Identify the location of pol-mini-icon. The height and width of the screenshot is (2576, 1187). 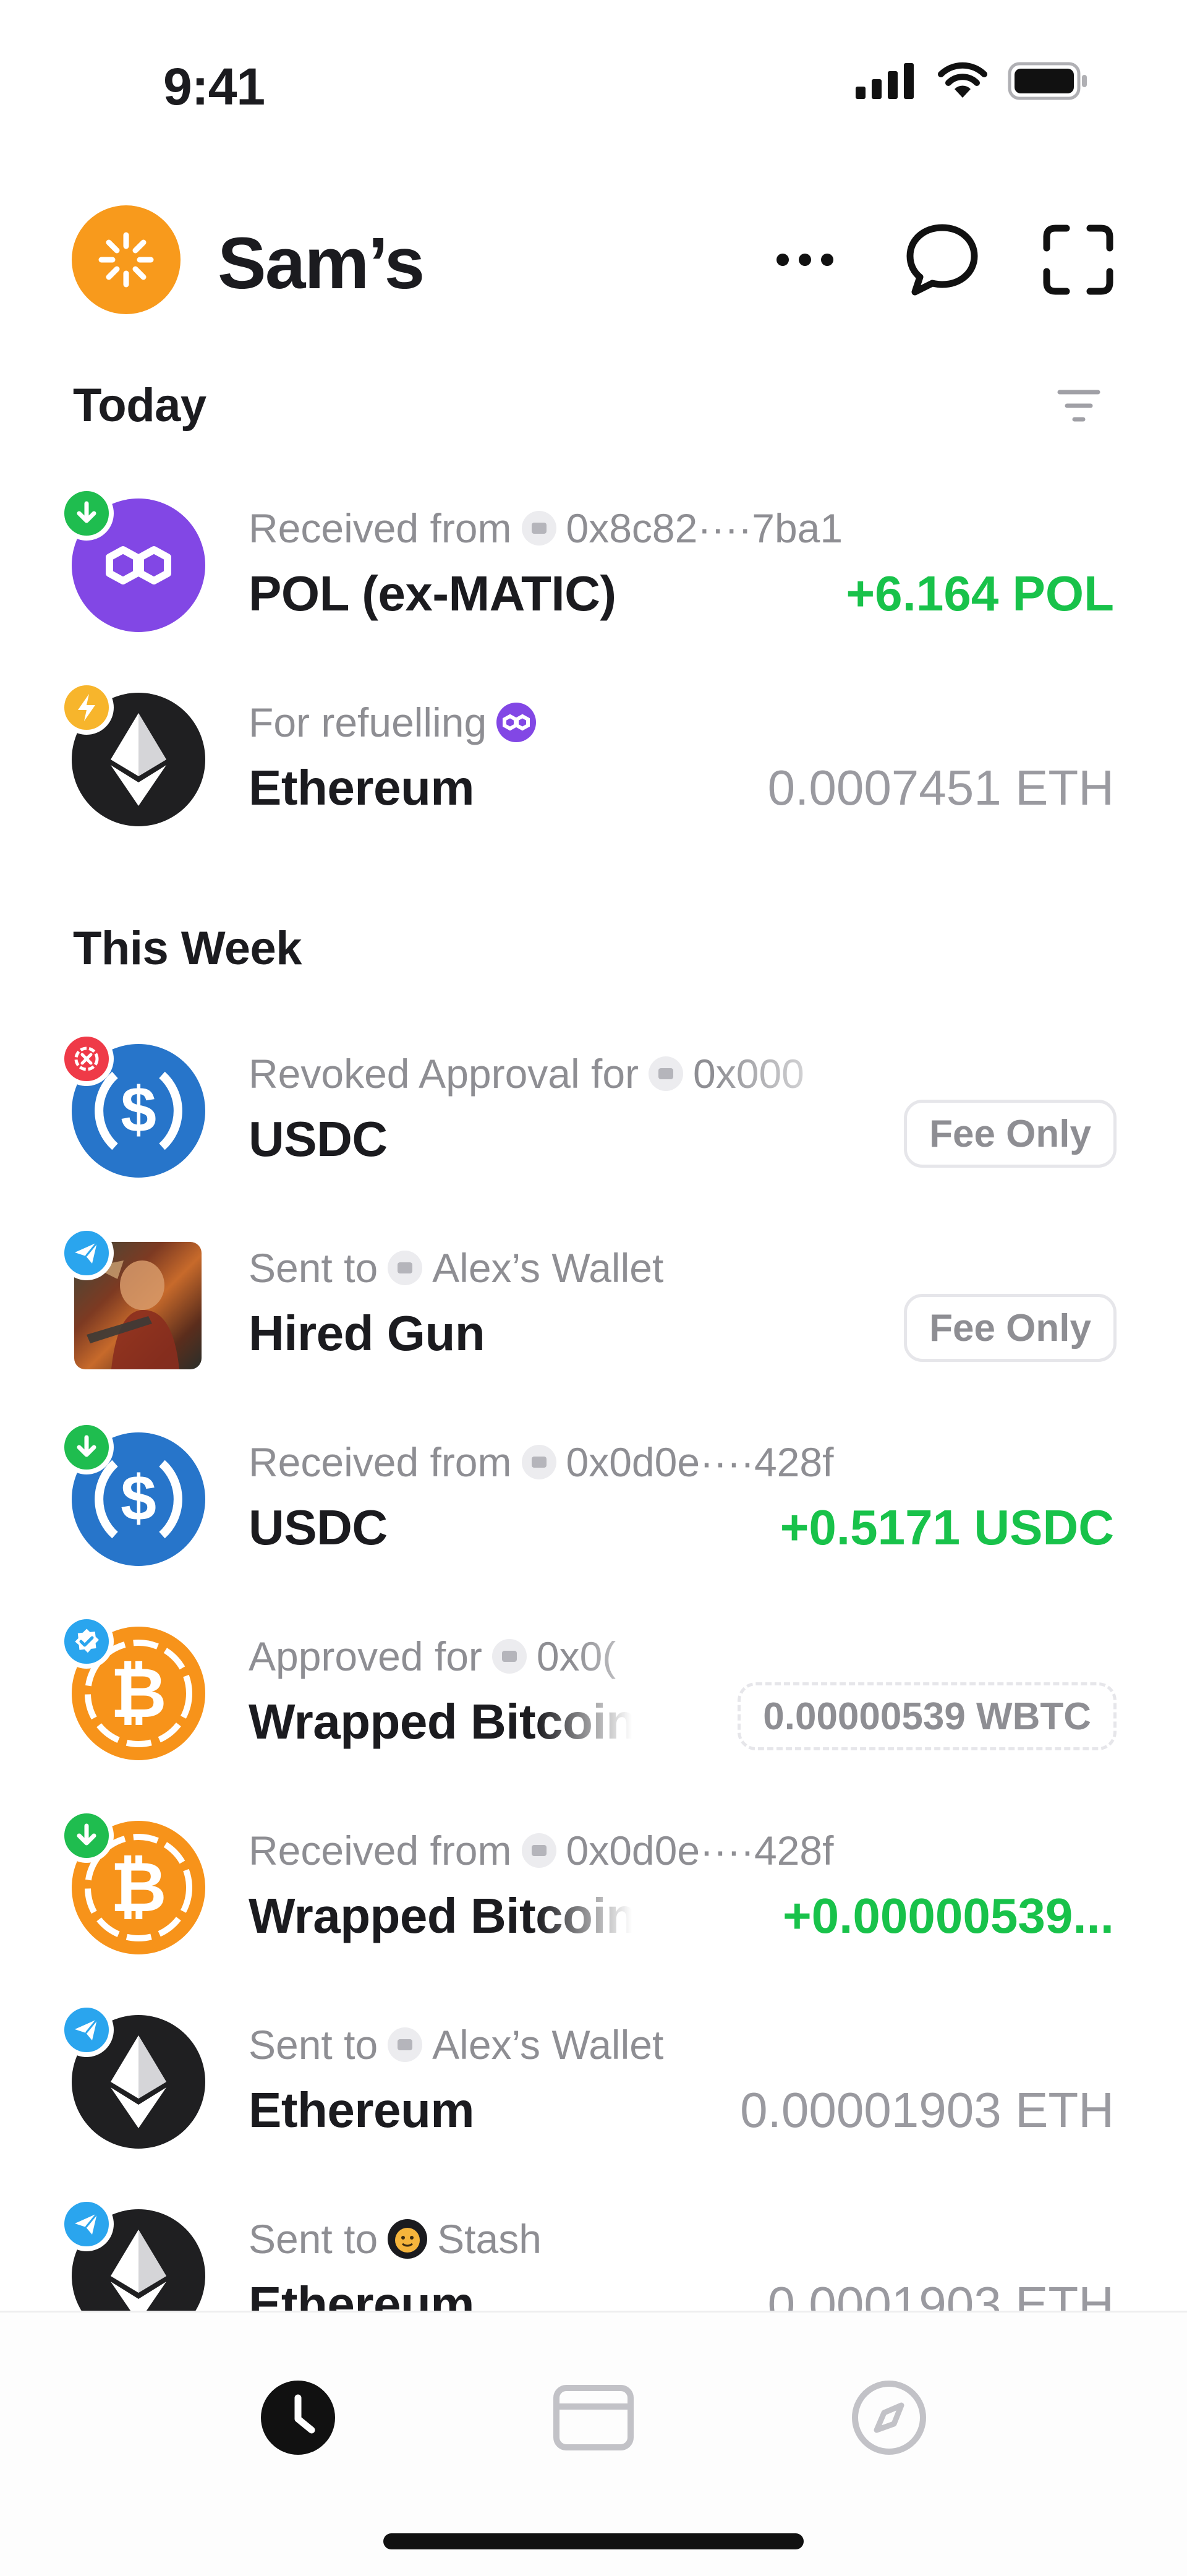
(516, 722).